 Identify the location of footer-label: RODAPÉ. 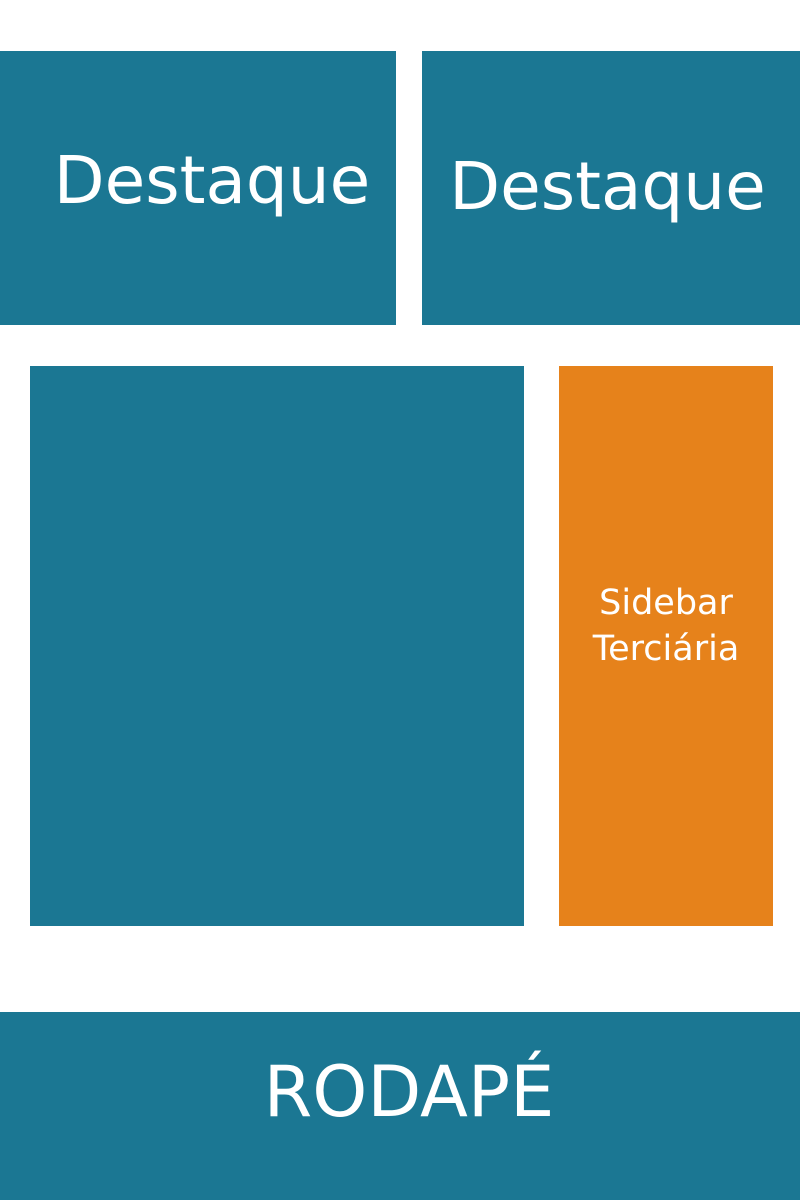
(409, 1092).